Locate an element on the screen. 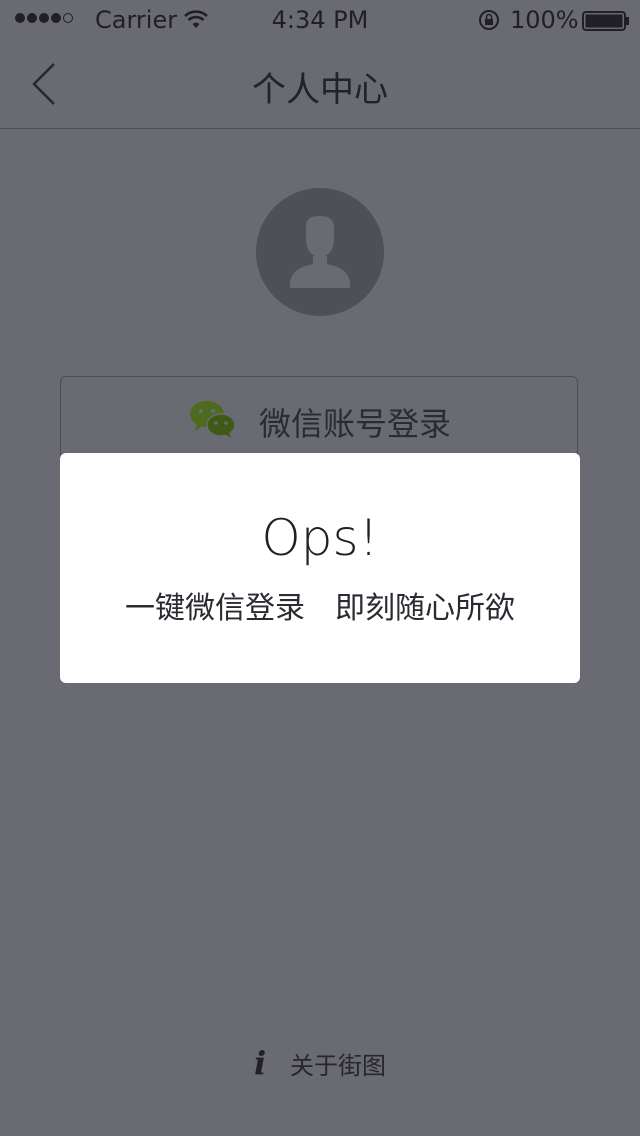 Image resolution: width=640 pixels, height=1136 pixels. nav-bar: 个人中心 is located at coordinates (320, 84).